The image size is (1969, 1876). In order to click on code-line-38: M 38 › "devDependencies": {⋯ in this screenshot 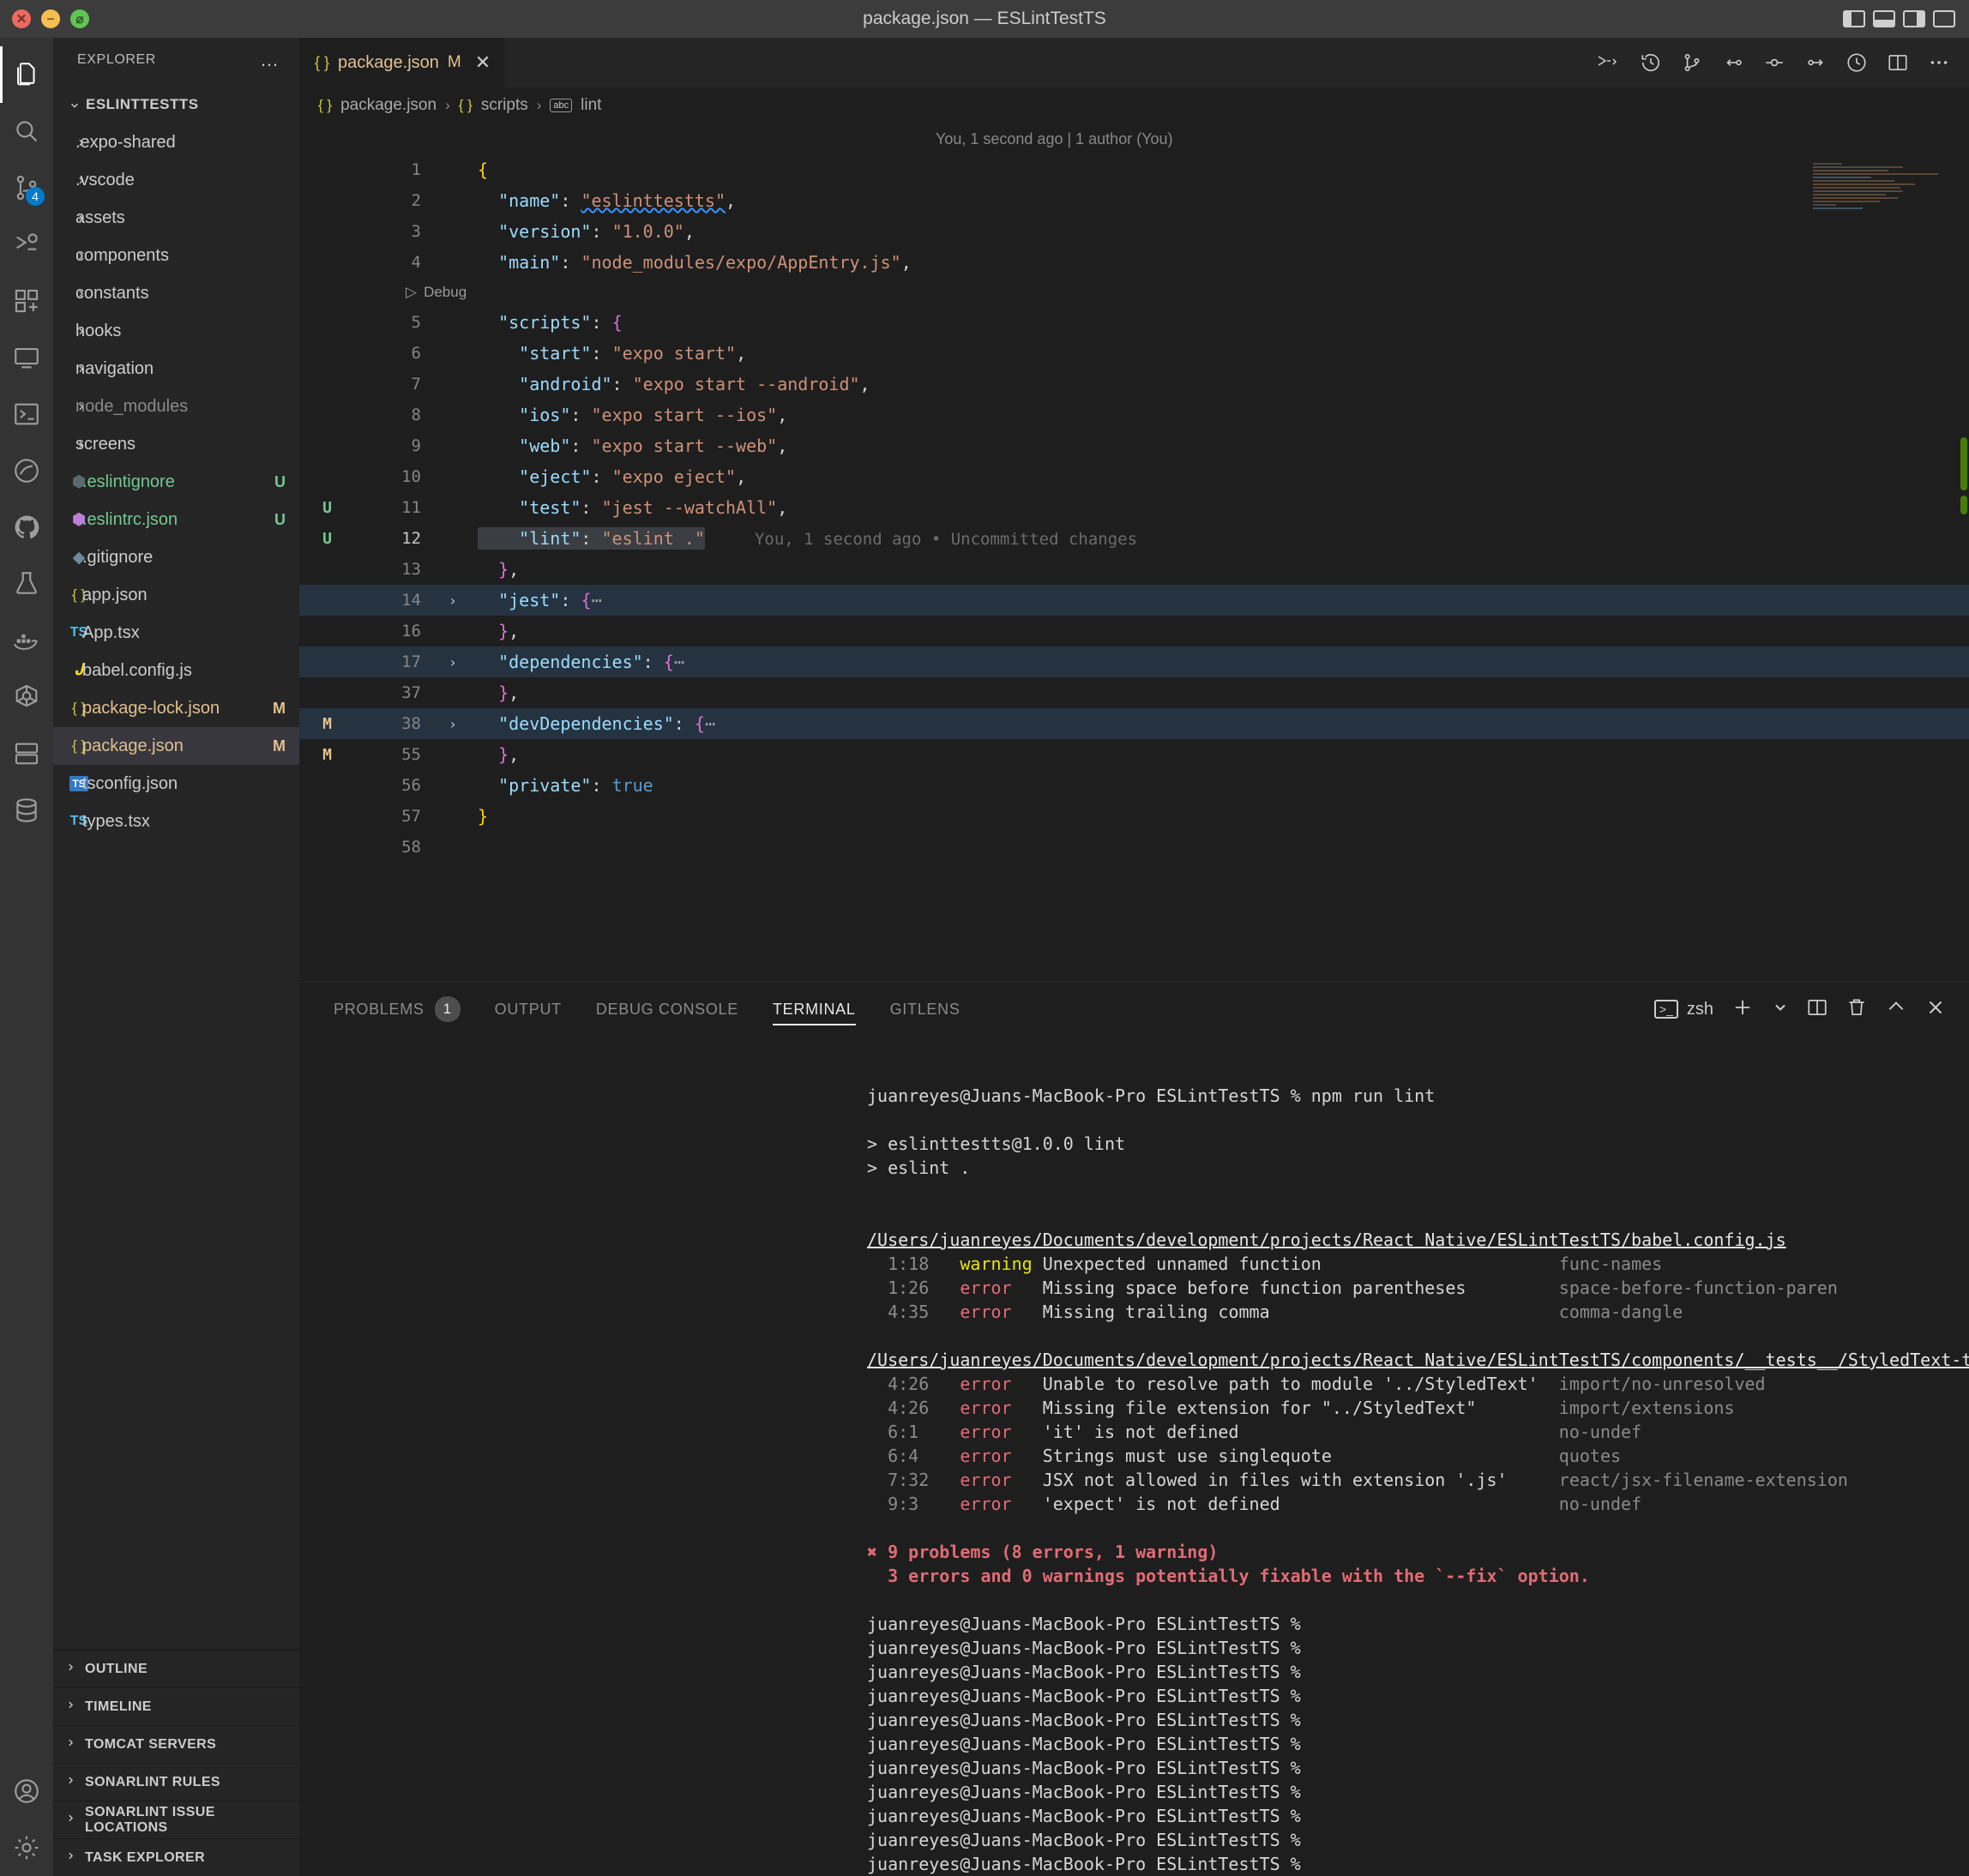, I will do `click(1134, 723)`.